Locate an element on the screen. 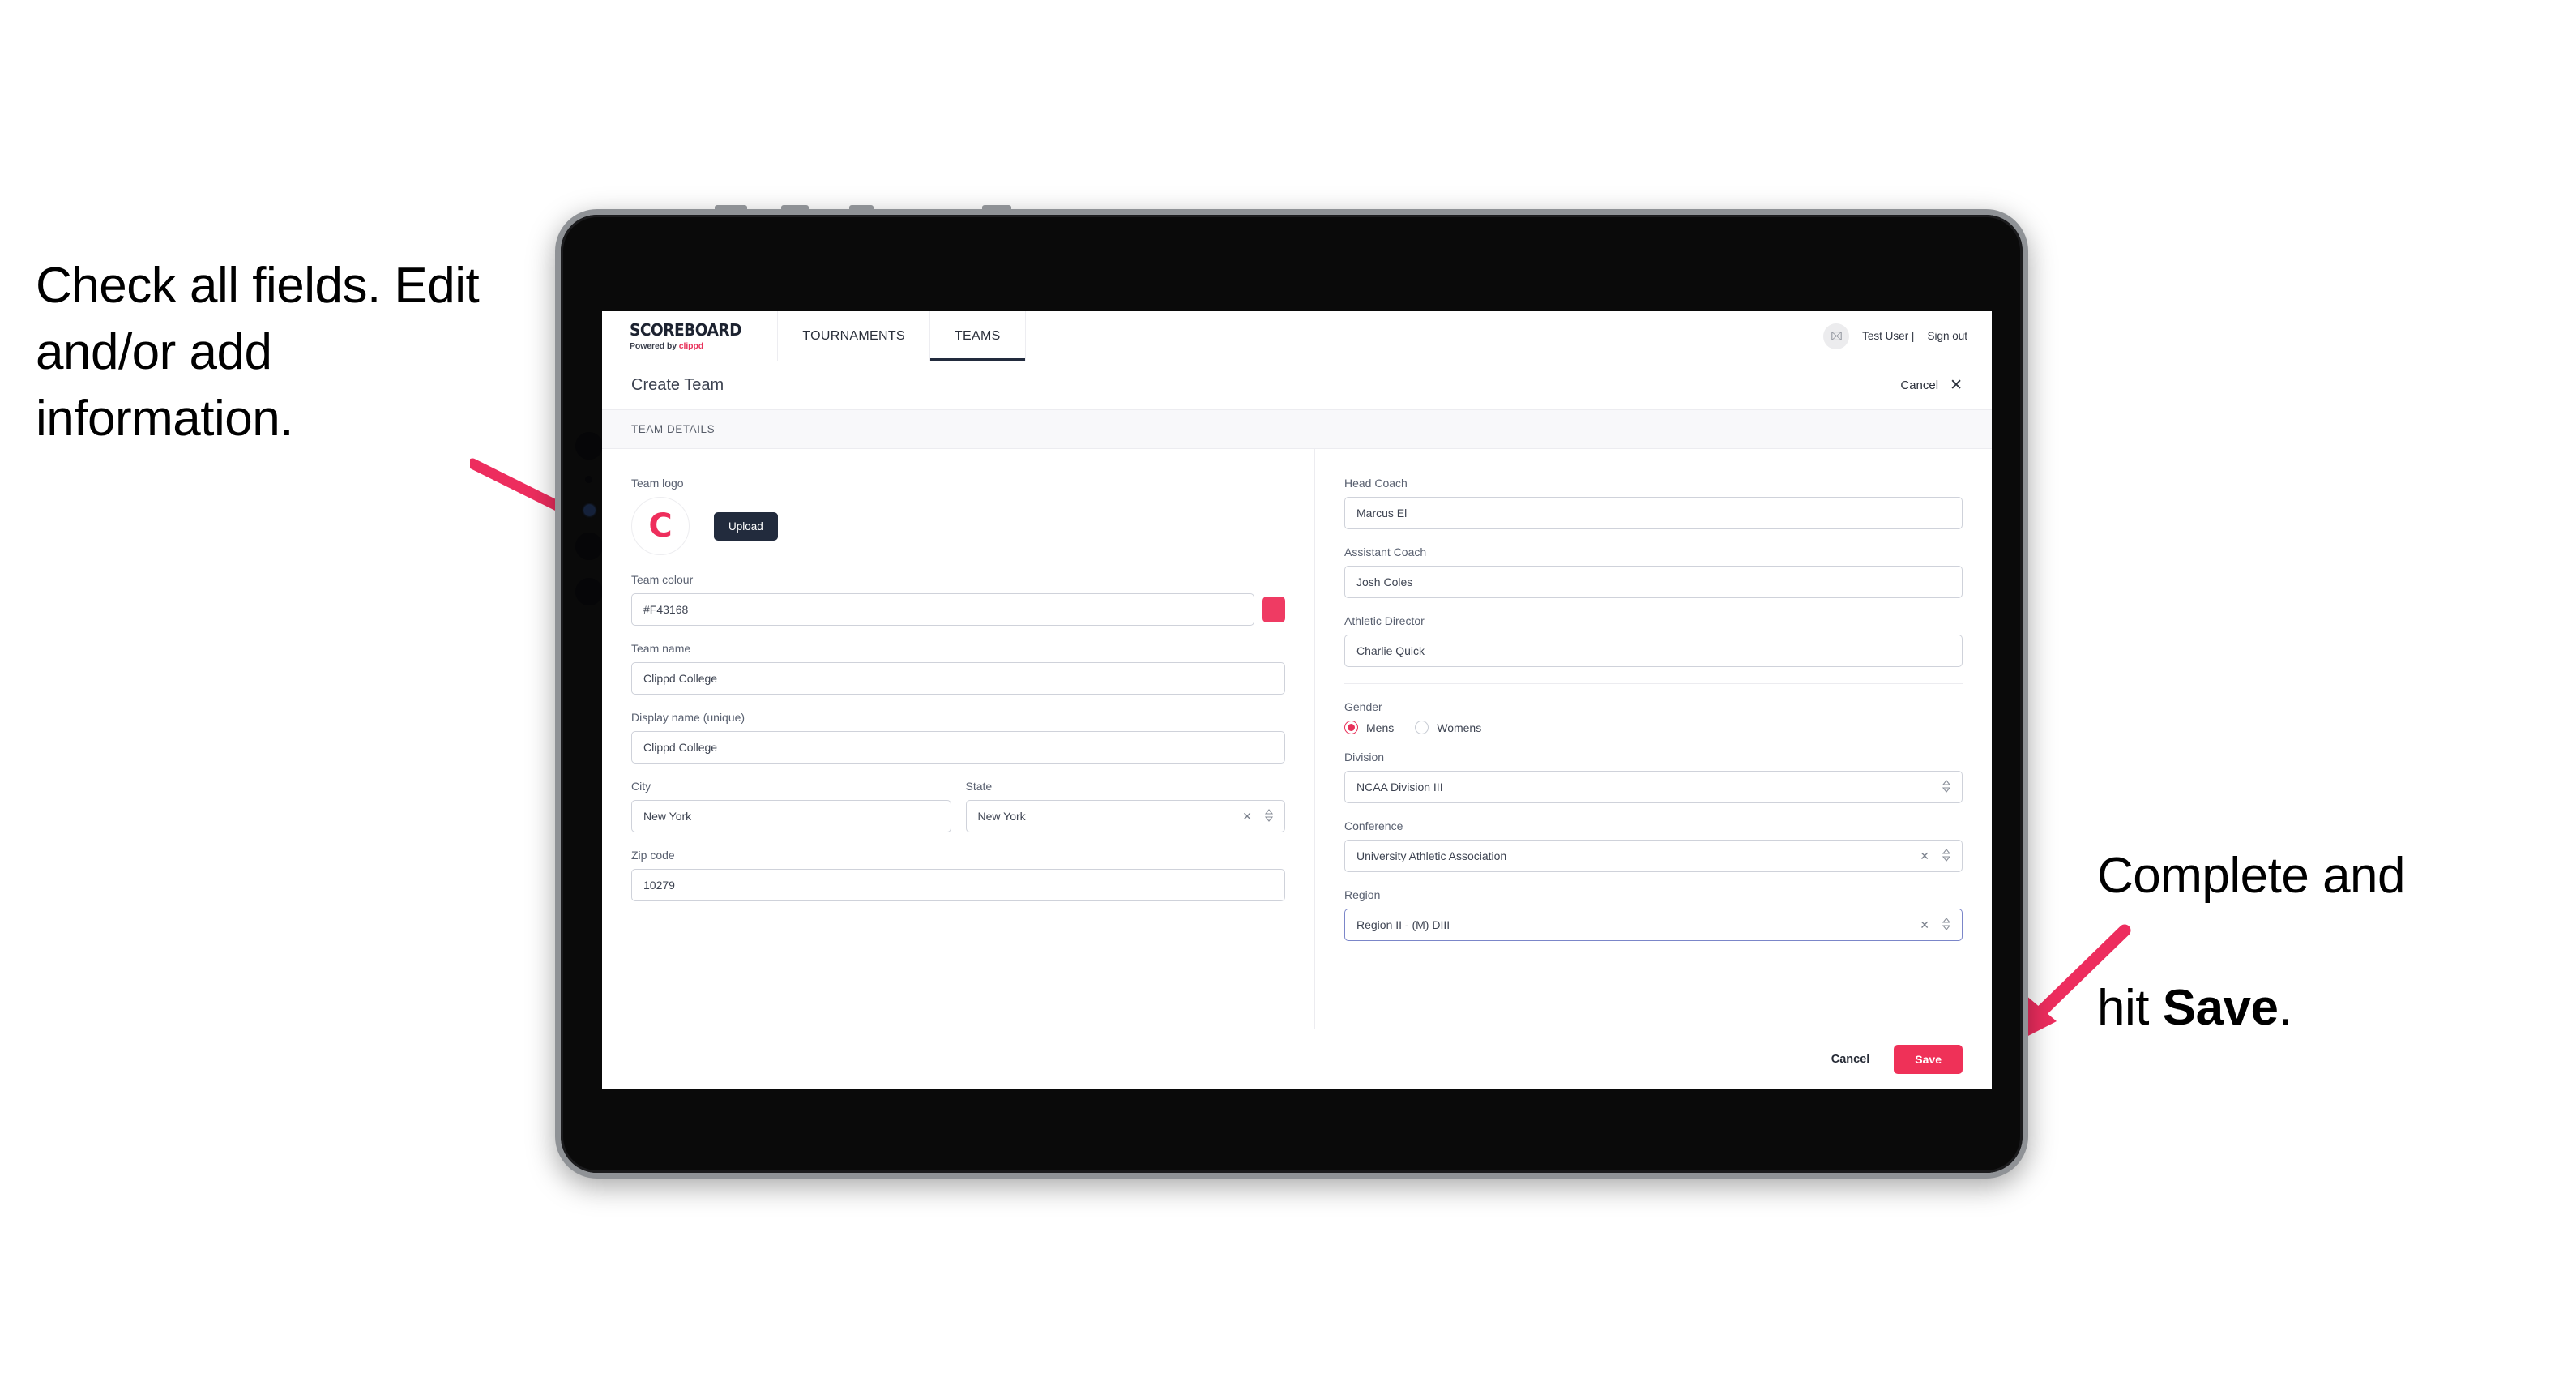  tab-tournaments-label: TOURNAMENTS is located at coordinates (853, 335).